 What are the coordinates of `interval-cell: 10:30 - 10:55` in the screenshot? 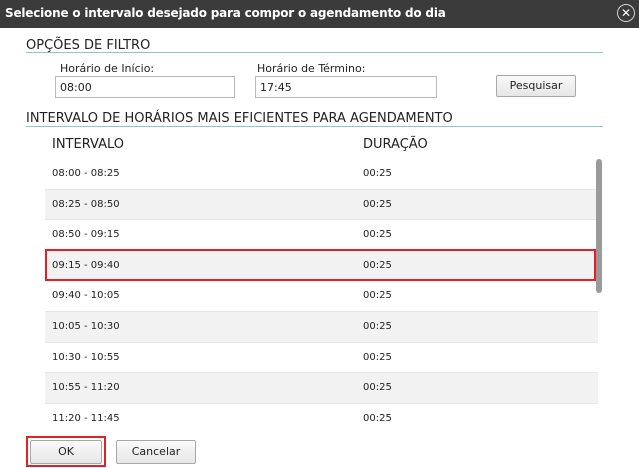 It's located at (86, 357).